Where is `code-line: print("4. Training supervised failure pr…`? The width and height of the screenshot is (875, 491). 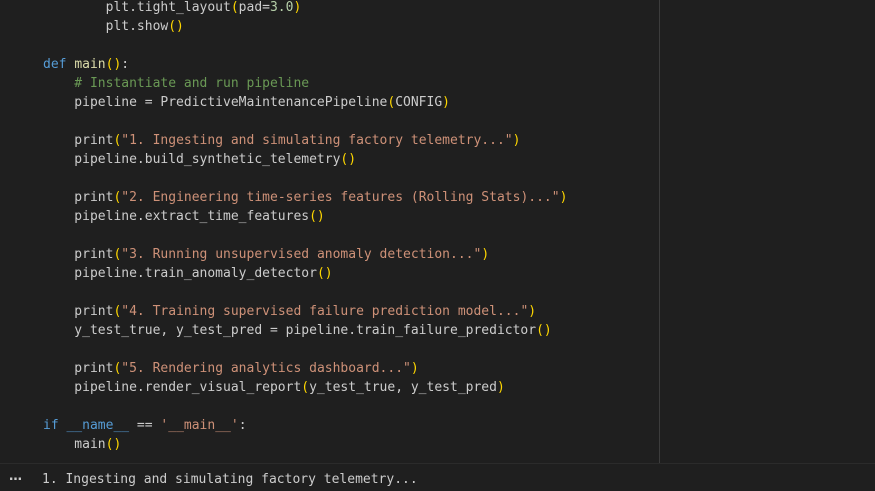
code-line: print("4. Training supervised failure pr… is located at coordinates (305, 311).